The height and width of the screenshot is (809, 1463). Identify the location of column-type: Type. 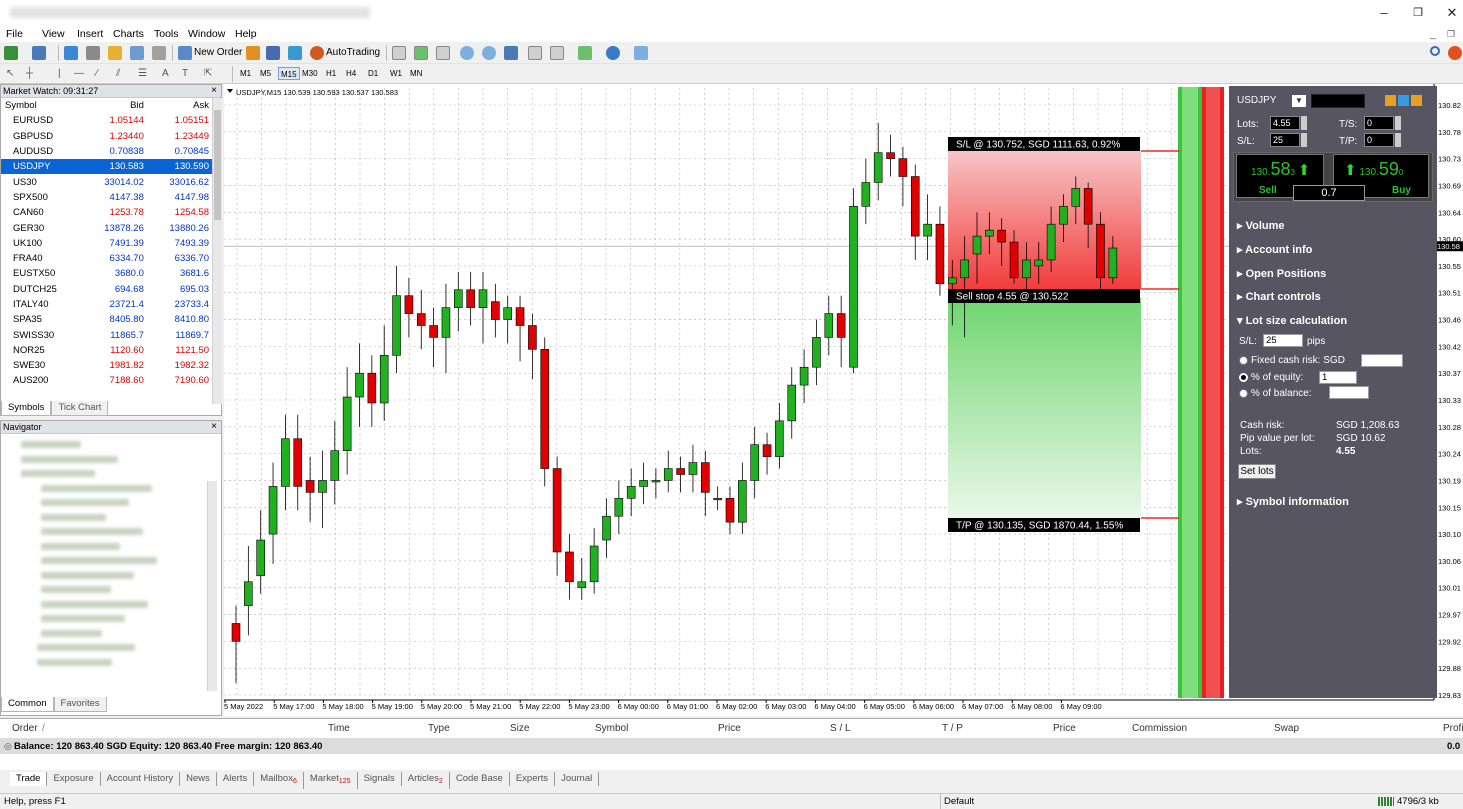
(439, 728).